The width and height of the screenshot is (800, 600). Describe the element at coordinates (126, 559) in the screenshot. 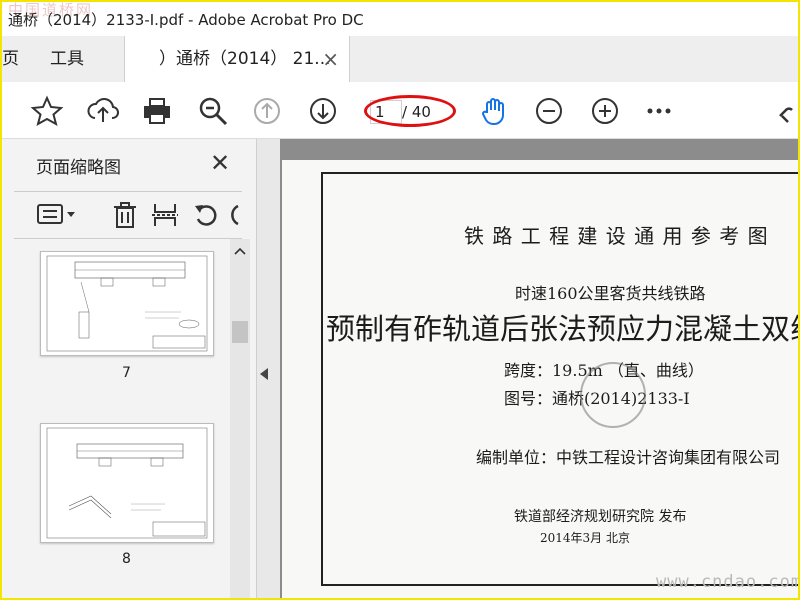

I see `thumbnail-label-8: 8` at that location.